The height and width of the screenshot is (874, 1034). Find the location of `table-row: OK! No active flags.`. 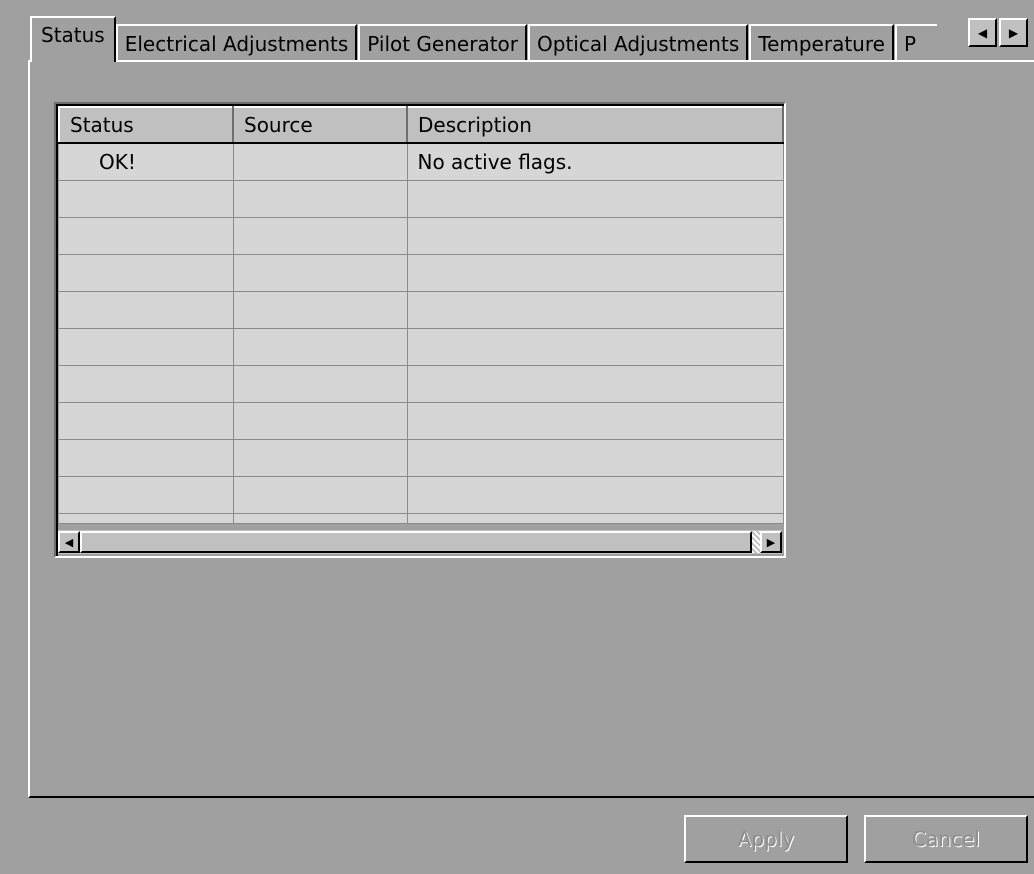

table-row: OK! No active flags. is located at coordinates (421, 162).